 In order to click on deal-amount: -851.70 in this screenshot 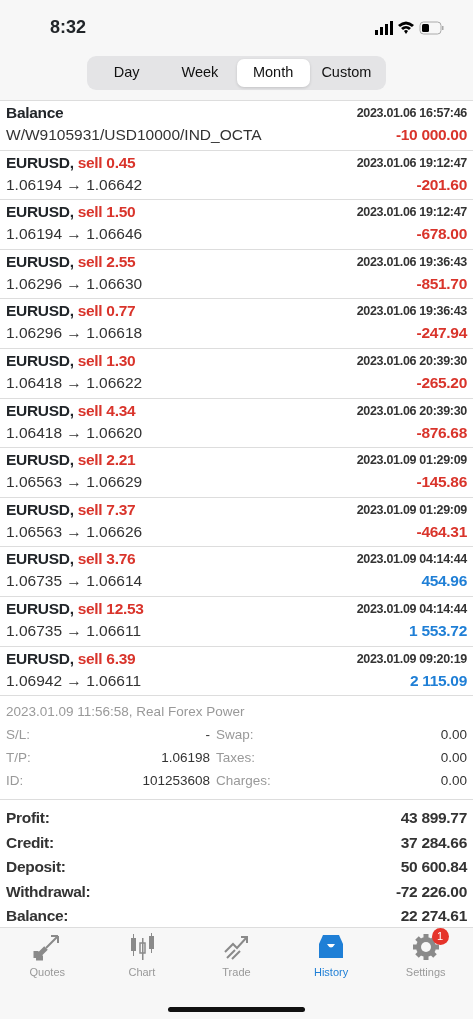, I will do `click(441, 283)`.